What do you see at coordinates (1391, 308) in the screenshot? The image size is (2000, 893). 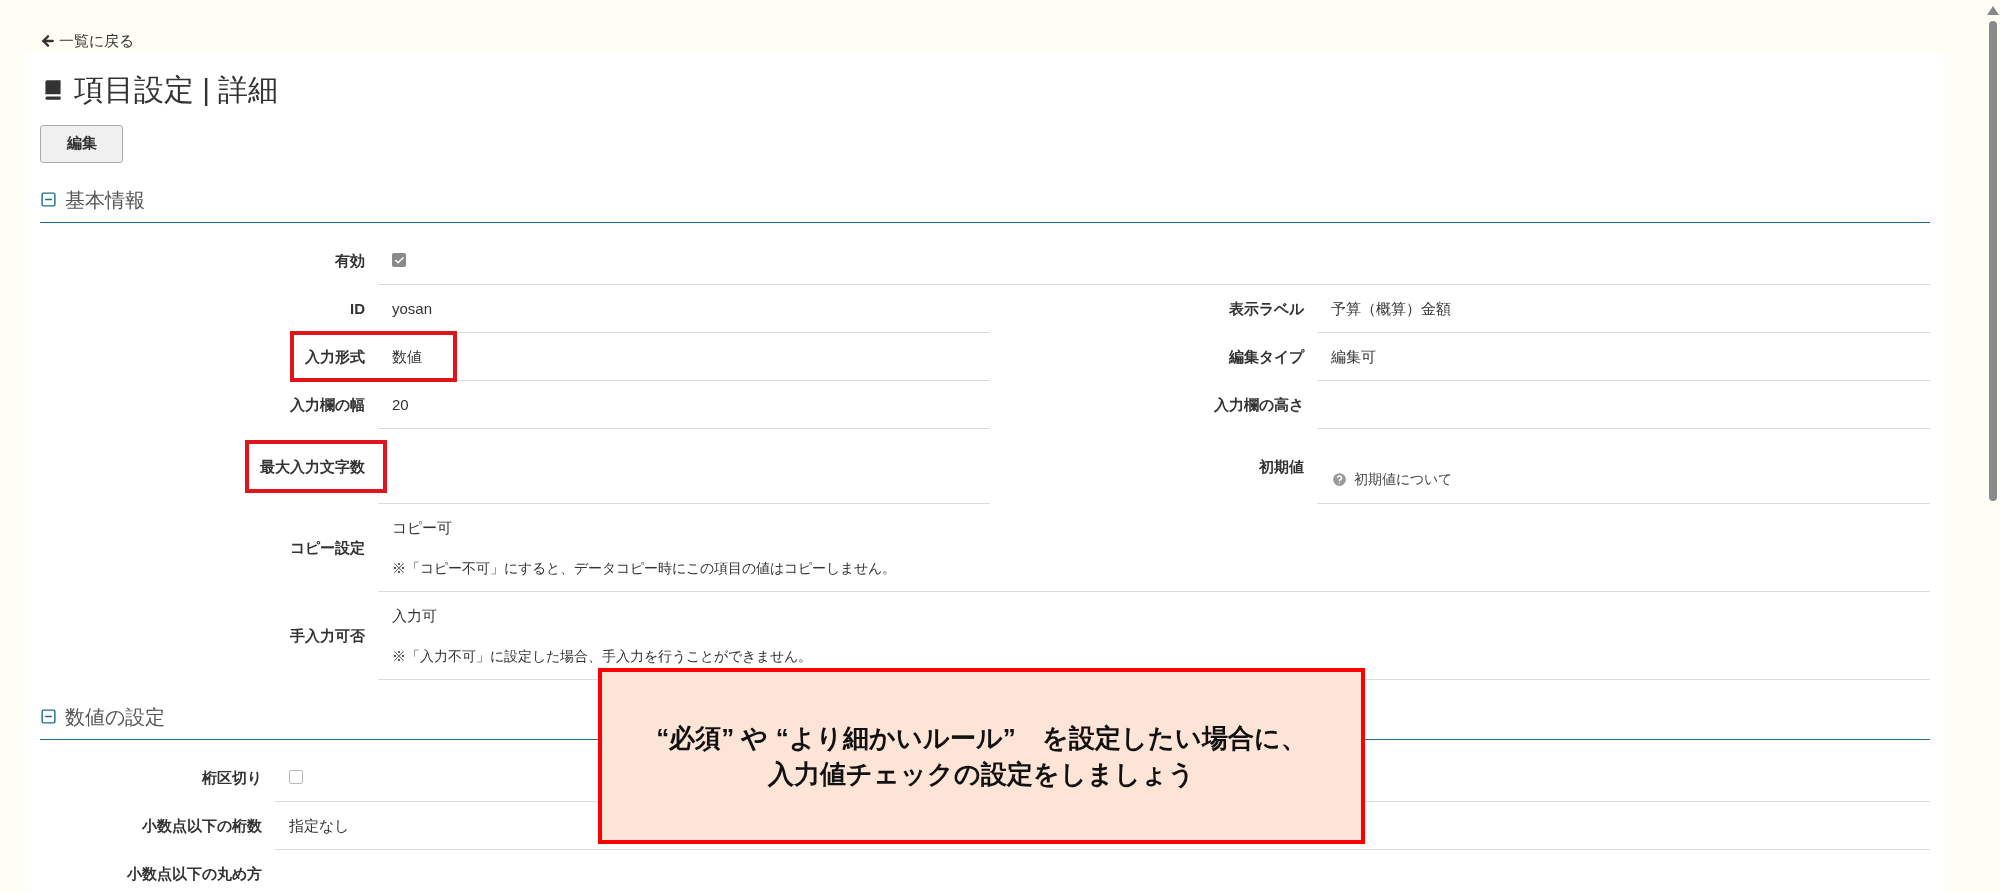 I see `field-value: 予算（概算）金額` at bounding box center [1391, 308].